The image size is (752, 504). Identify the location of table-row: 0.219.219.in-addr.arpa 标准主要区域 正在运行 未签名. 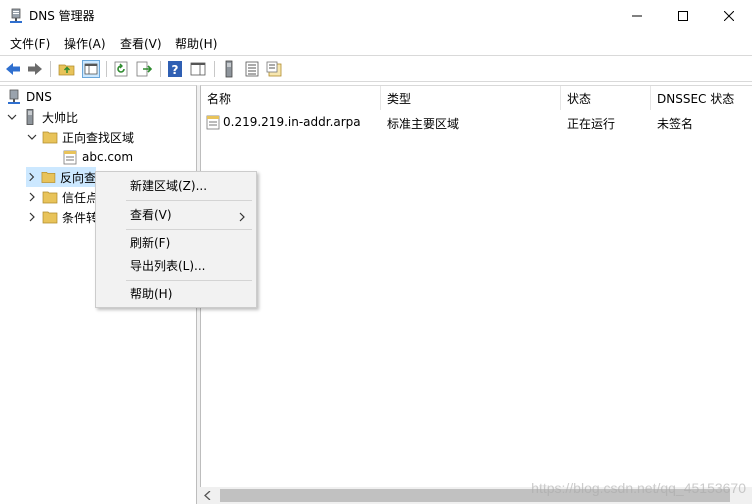
(476, 122).